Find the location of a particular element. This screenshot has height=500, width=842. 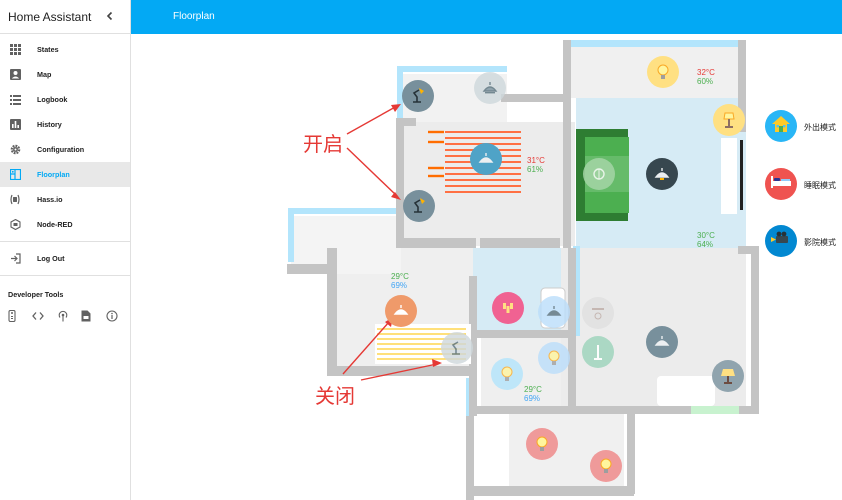

sensor-reading: 30°C 64% is located at coordinates (706, 240).